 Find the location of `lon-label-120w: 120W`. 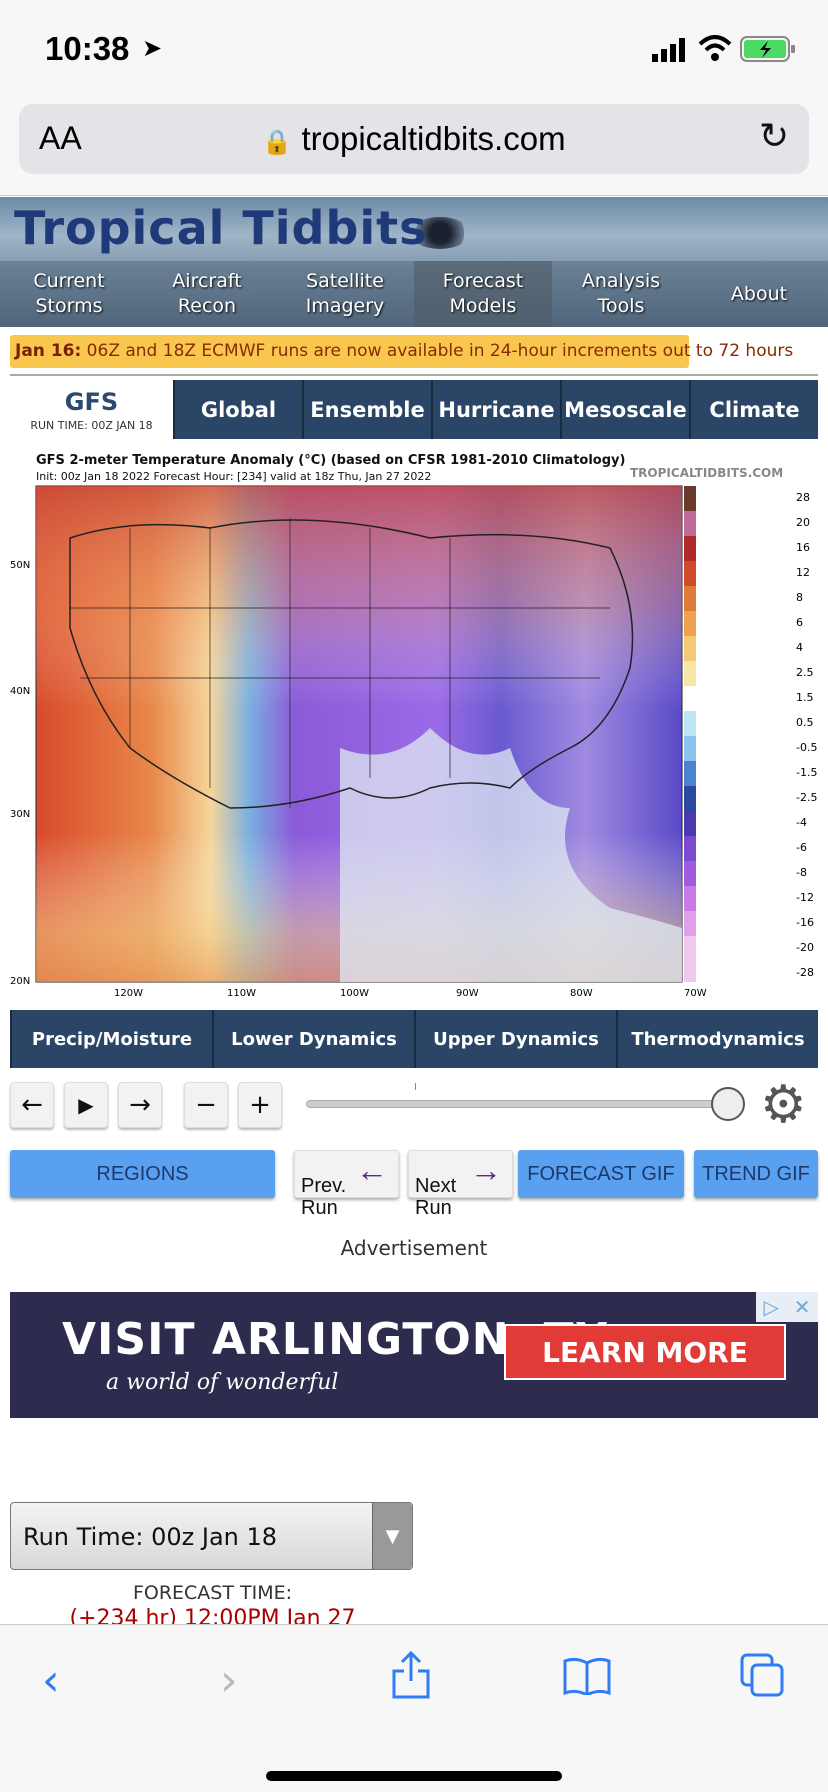

lon-label-120w: 120W is located at coordinates (128, 993).